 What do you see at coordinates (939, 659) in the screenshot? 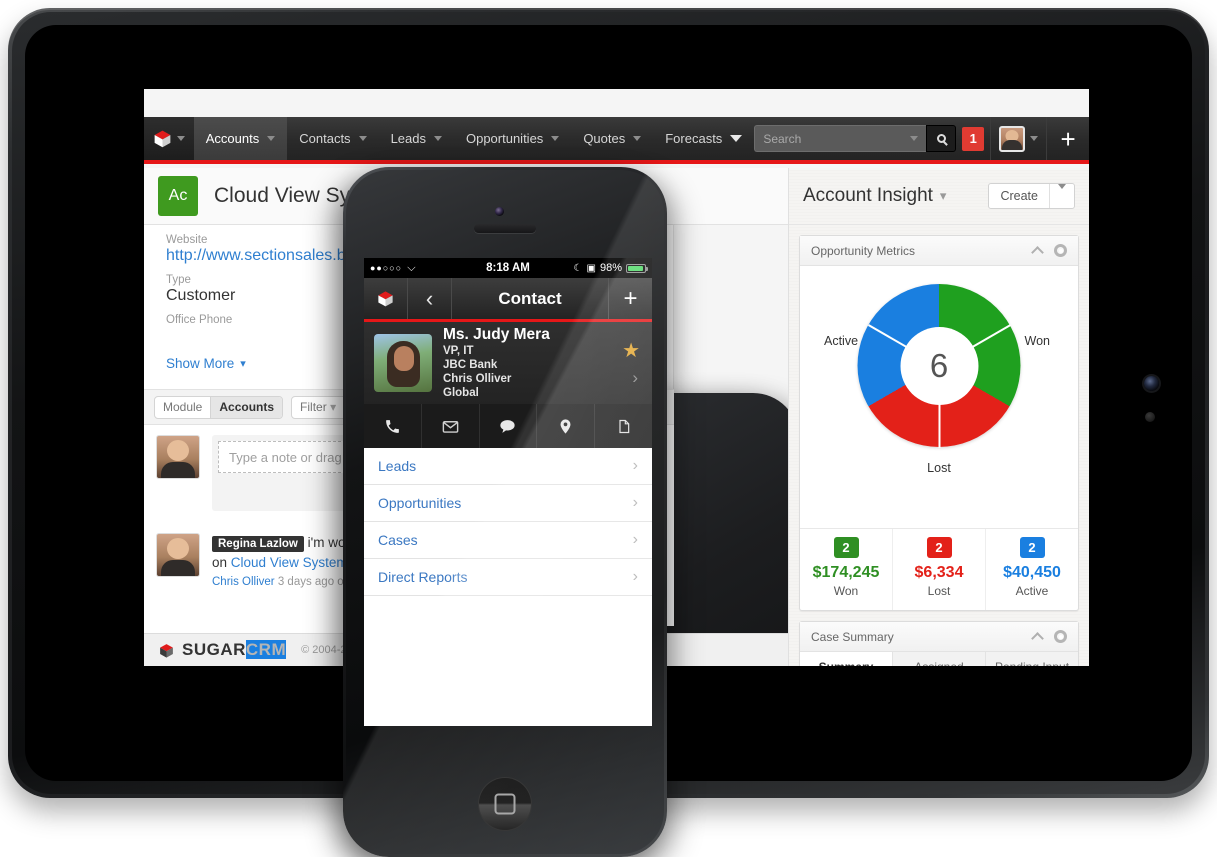
I see `tab-assigned: Assigned` at bounding box center [939, 659].